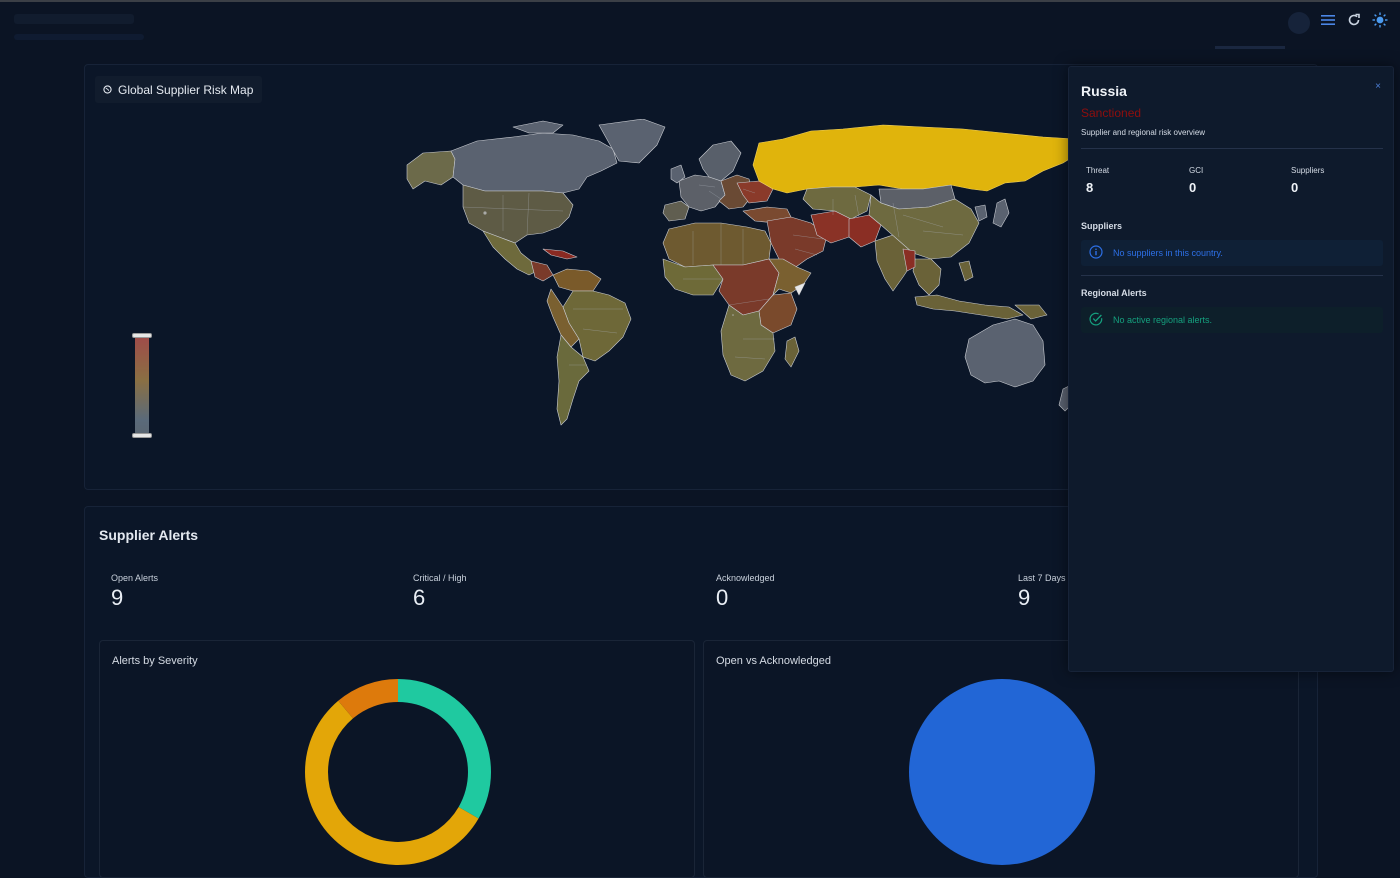  I want to click on stat-label: Last 7 Days, so click(1042, 578).